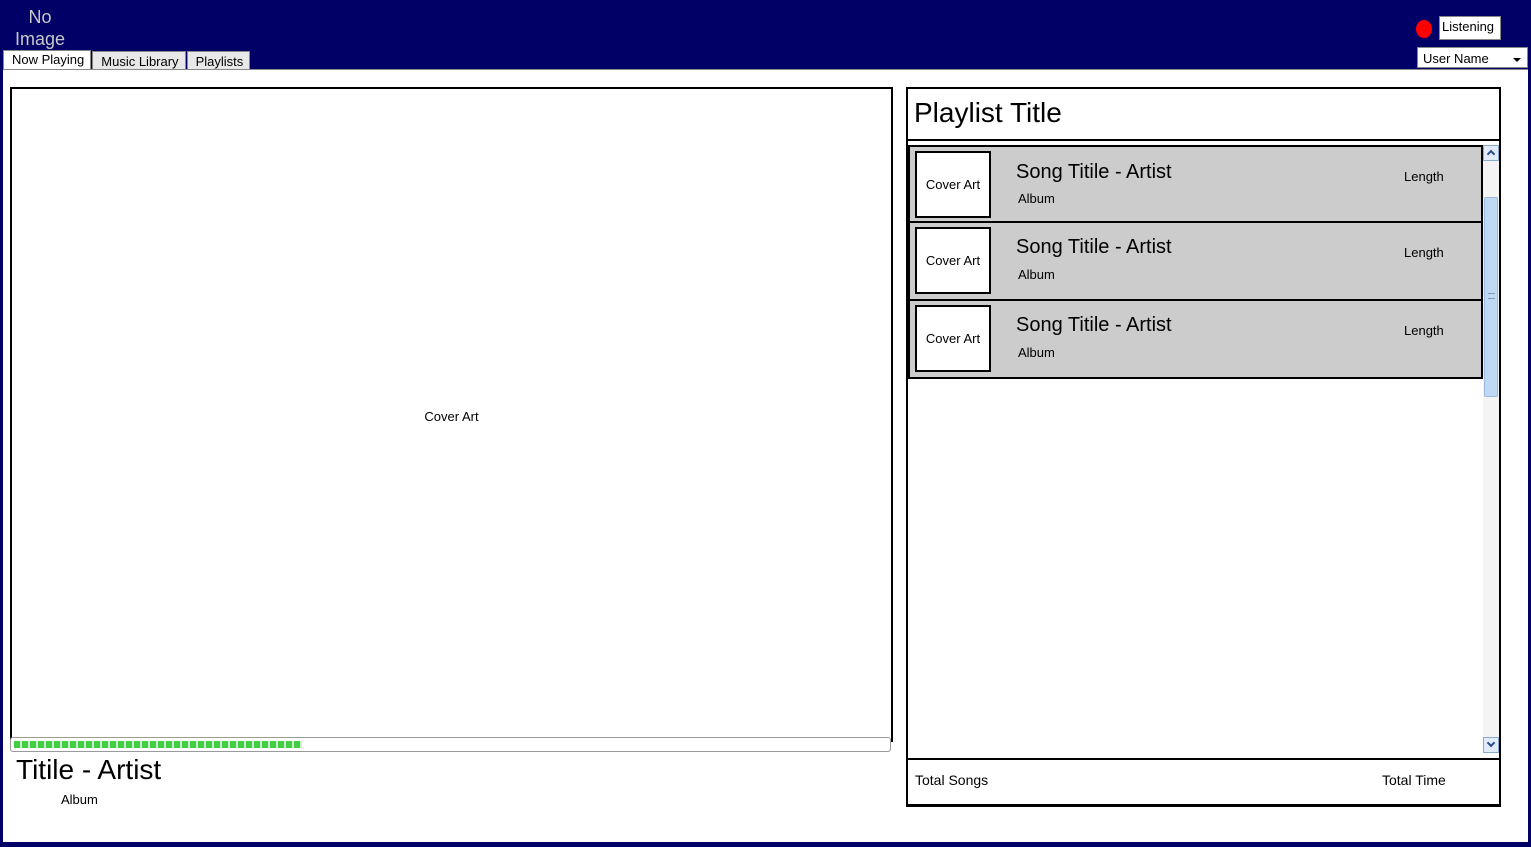 The width and height of the screenshot is (1531, 847). What do you see at coordinates (47, 60) in the screenshot?
I see `tab-now-playing: Now Playing` at bounding box center [47, 60].